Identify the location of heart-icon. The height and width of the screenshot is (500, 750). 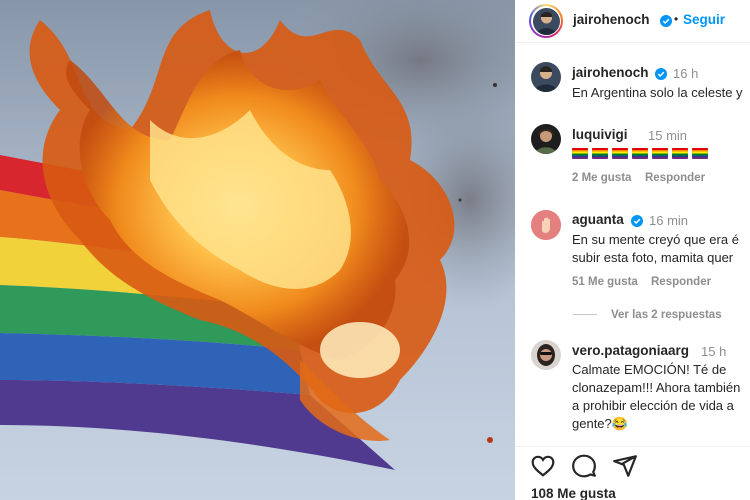
(543, 466).